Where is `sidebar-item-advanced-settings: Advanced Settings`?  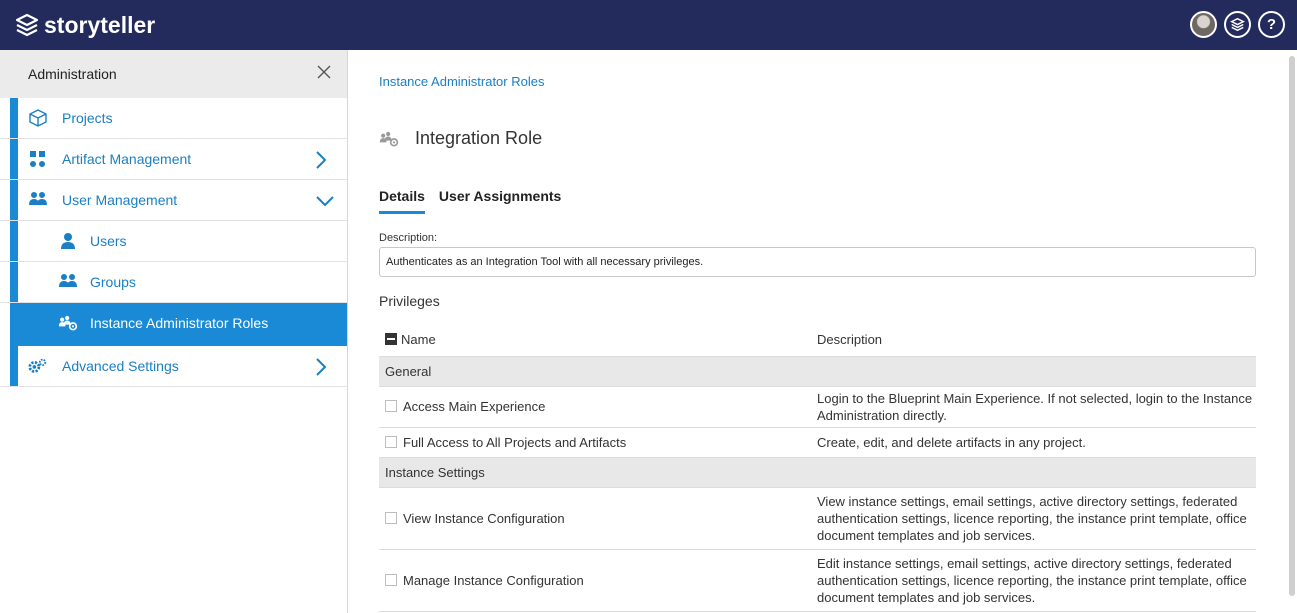 sidebar-item-advanced-settings: Advanced Settings is located at coordinates (173, 366).